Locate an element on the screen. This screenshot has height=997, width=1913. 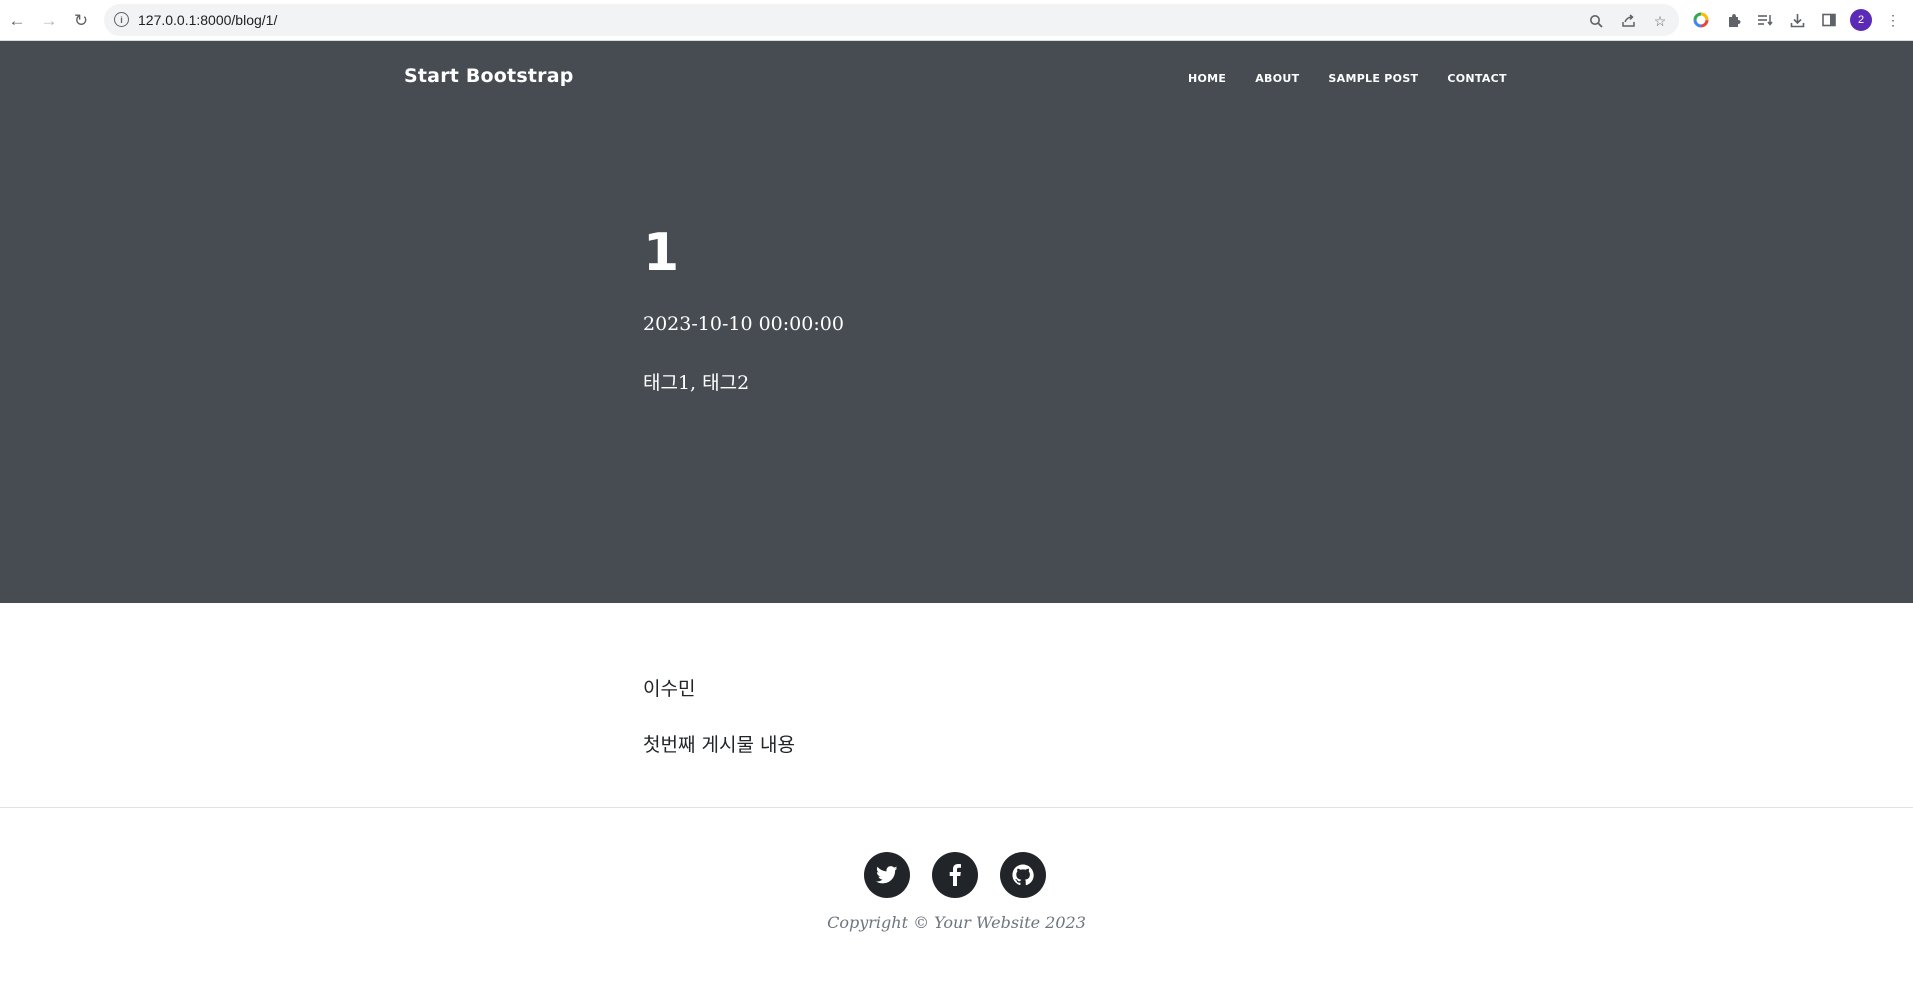
post-title: 1 is located at coordinates (661, 253).